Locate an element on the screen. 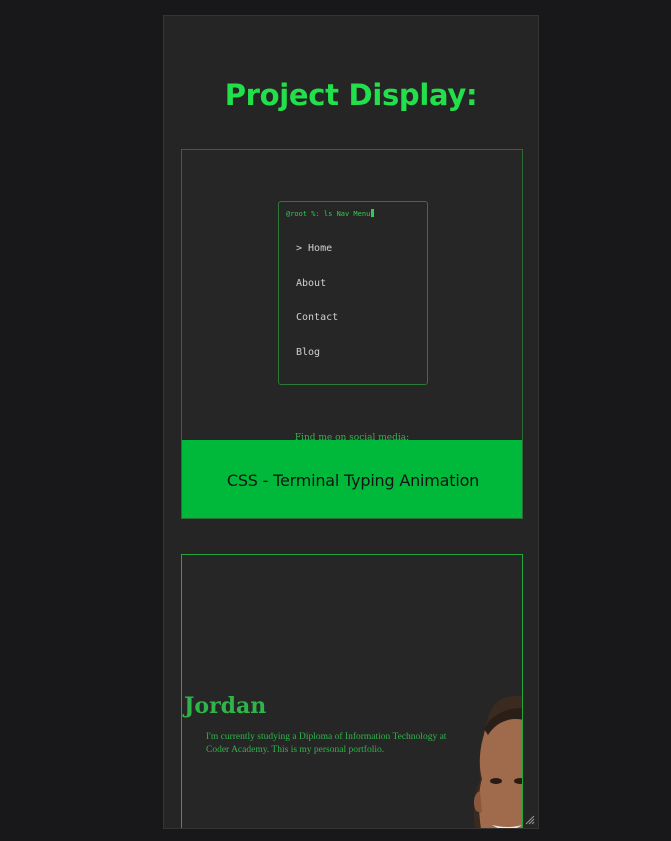 The height and width of the screenshot is (841, 671). project-caption-banner: CSS - Terminal Typing Animation is located at coordinates (352, 479).